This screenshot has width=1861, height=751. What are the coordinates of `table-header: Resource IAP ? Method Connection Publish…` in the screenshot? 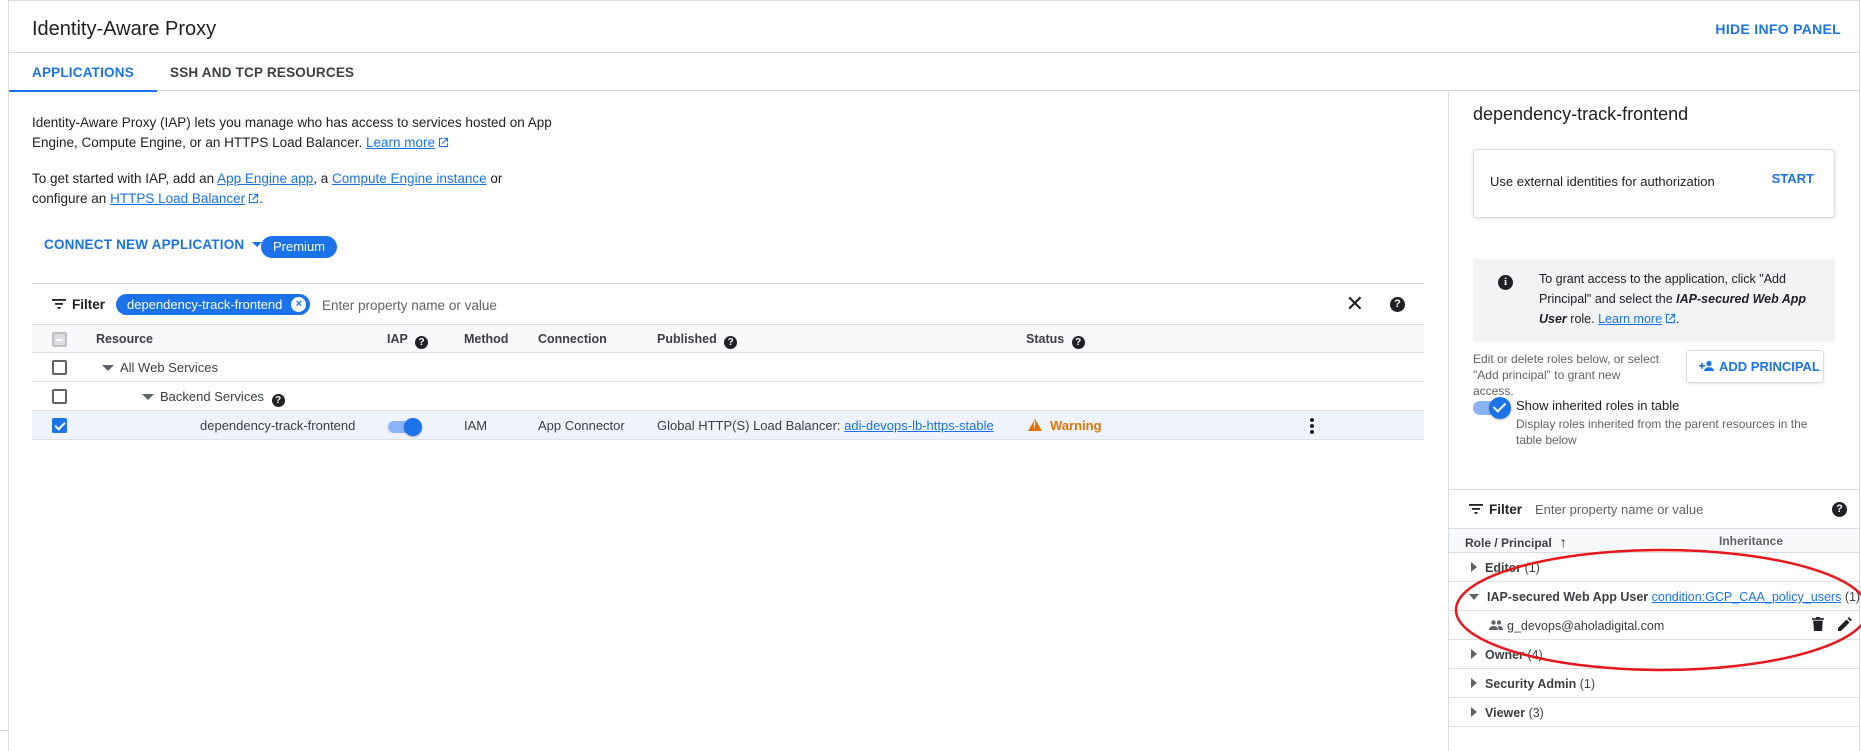 It's located at (728, 339).